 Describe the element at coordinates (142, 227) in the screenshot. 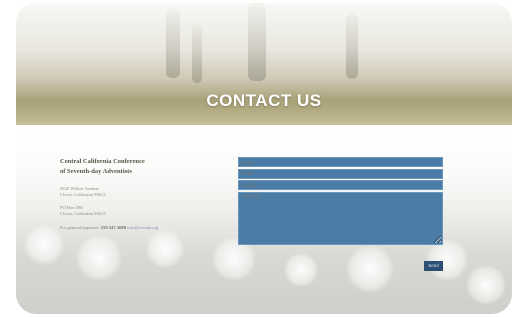

I see `email-link: info@cccsda.org` at that location.